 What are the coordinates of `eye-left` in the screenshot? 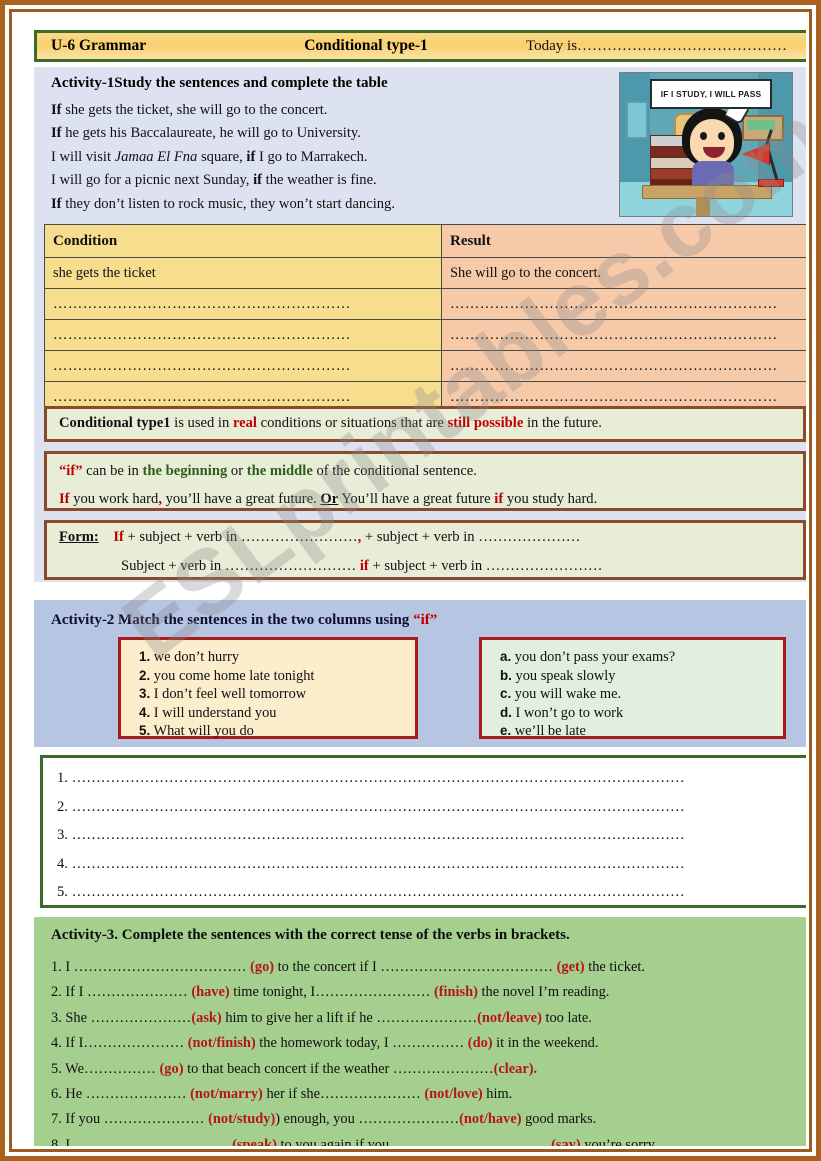 It's located at (703, 136).